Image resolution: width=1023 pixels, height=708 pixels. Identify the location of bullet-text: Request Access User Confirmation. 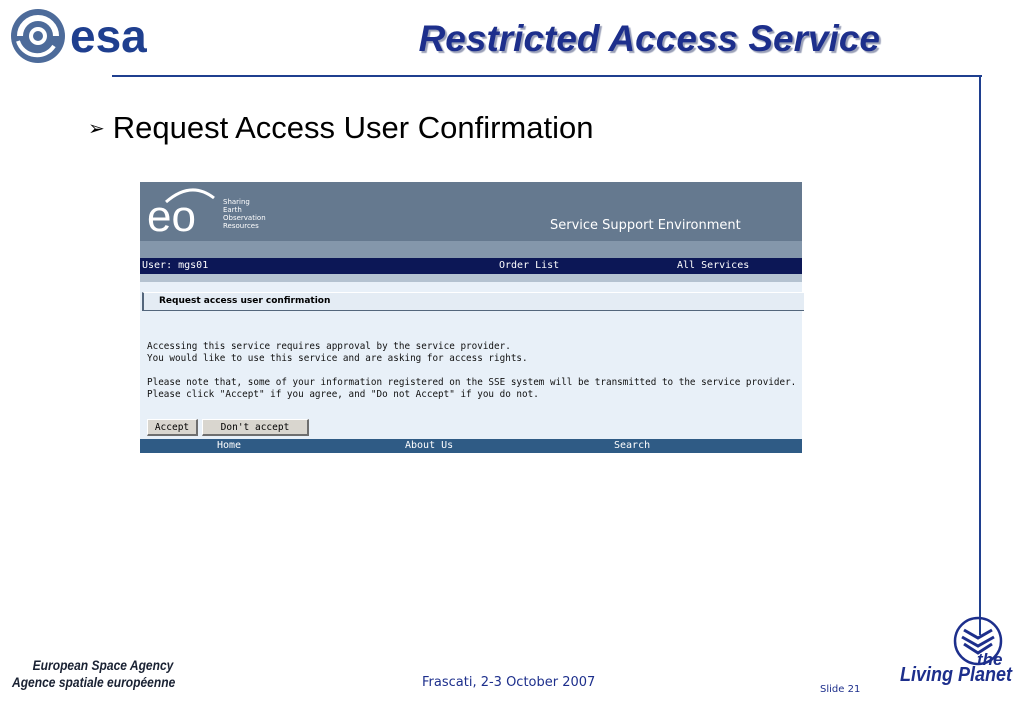
(353, 127).